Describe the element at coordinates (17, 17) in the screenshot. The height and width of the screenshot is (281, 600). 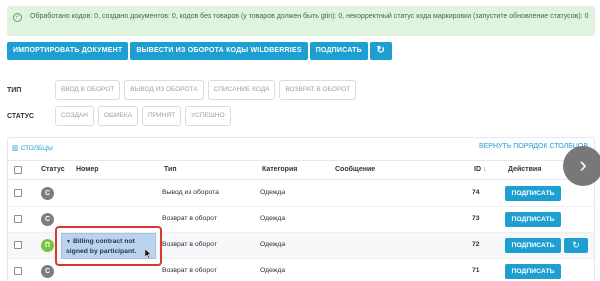
I see `check-circle-icon: ✓` at that location.